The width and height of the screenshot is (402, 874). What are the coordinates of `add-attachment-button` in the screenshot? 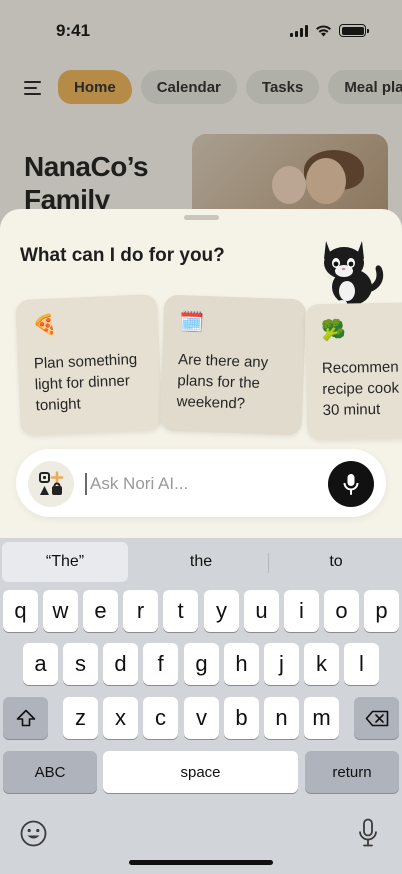 It's located at (51, 484).